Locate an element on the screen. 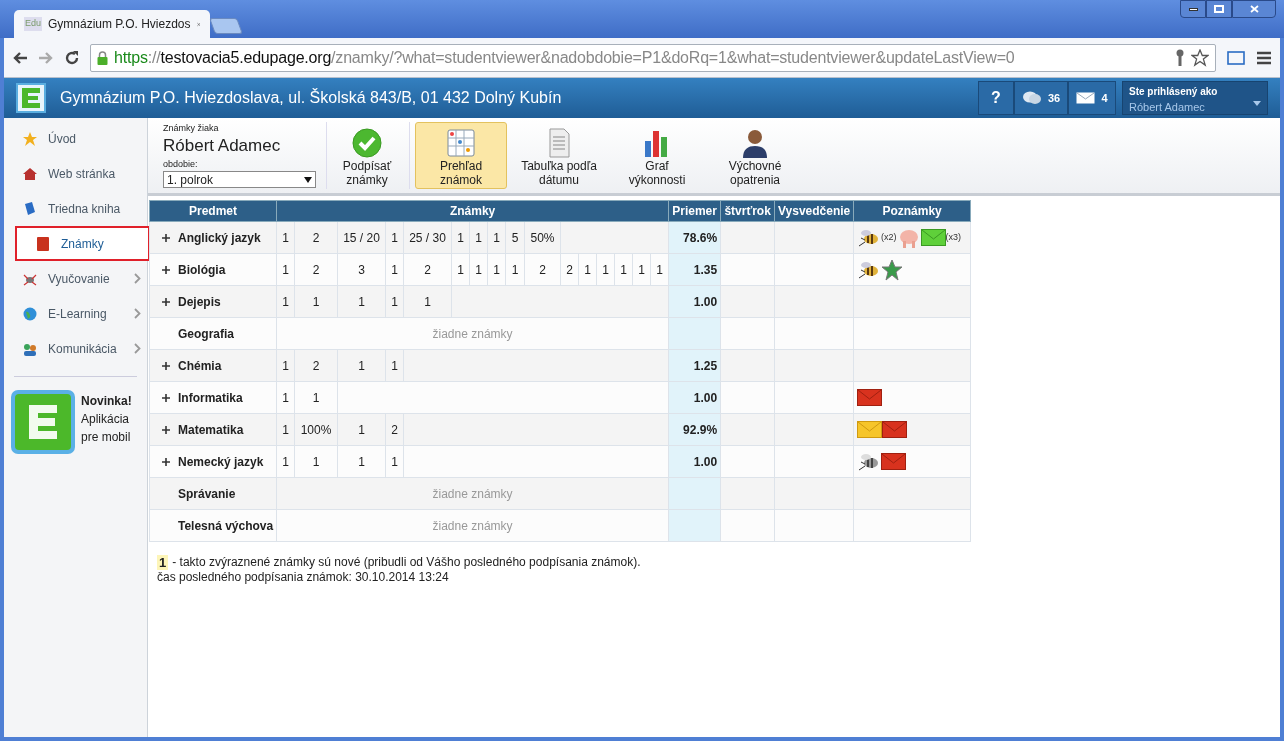  new-tab-button is located at coordinates (226, 26).